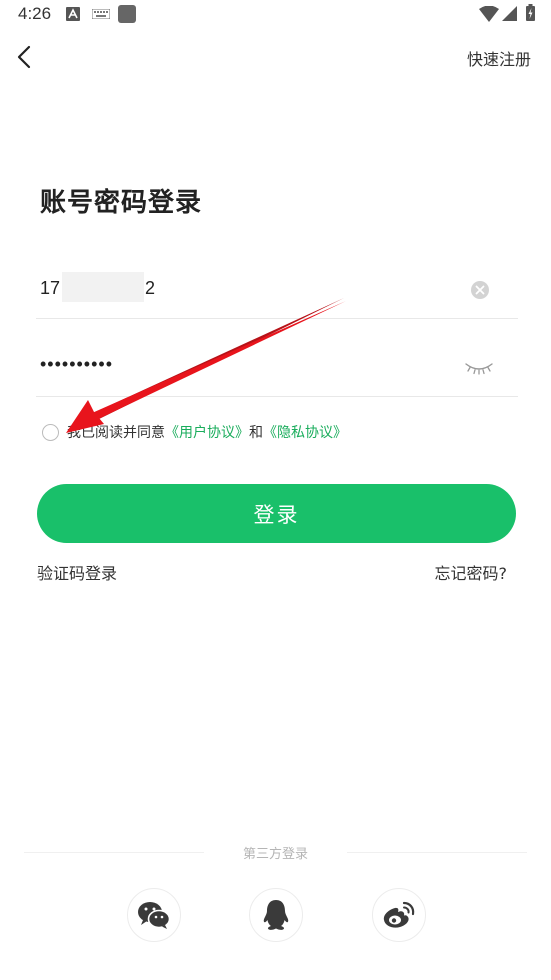 Image resolution: width=551 pixels, height=980 pixels. Describe the element at coordinates (73, 14) in the screenshot. I see `text-a-icon` at that location.